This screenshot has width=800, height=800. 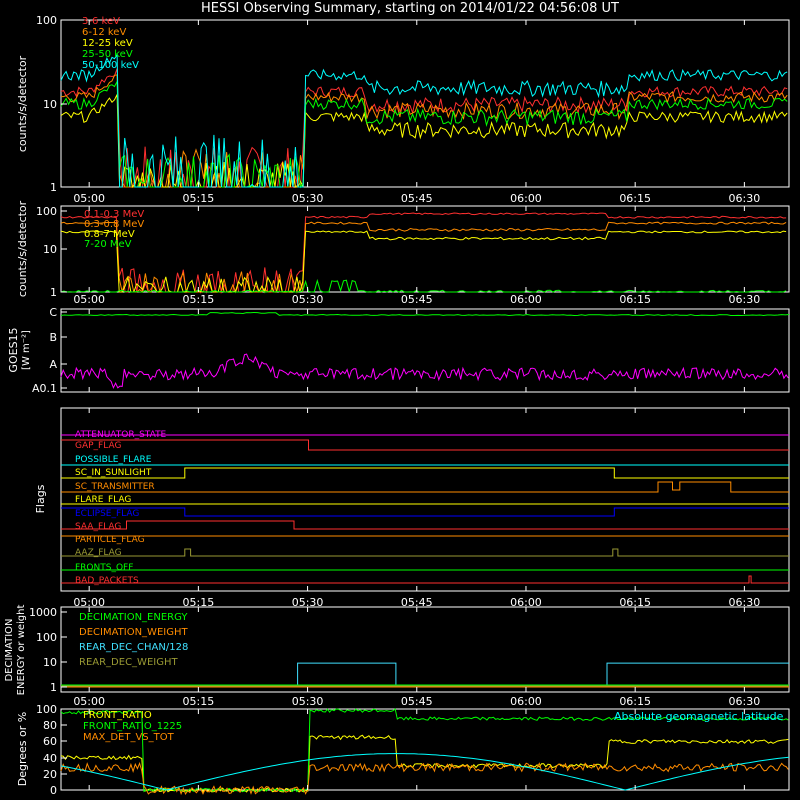 What do you see at coordinates (50, 774) in the screenshot?
I see `y-tick-label: 20` at bounding box center [50, 774].